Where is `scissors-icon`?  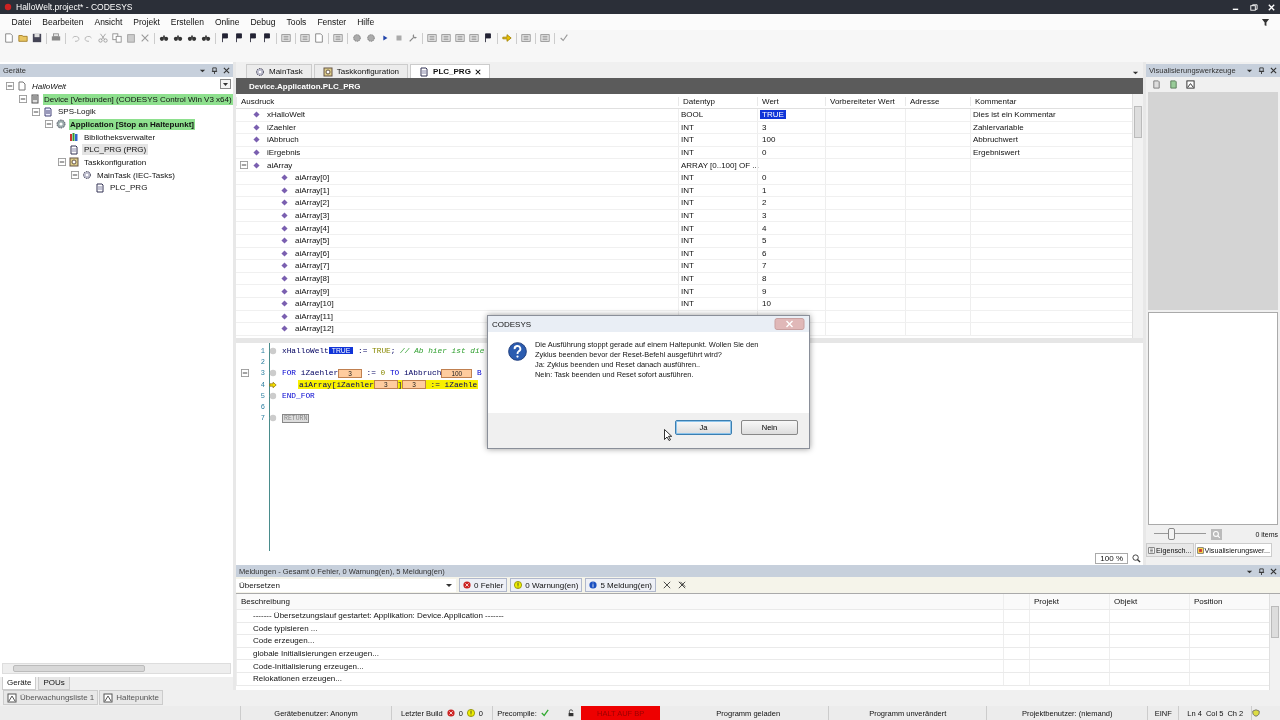
scissors-icon is located at coordinates (103, 38).